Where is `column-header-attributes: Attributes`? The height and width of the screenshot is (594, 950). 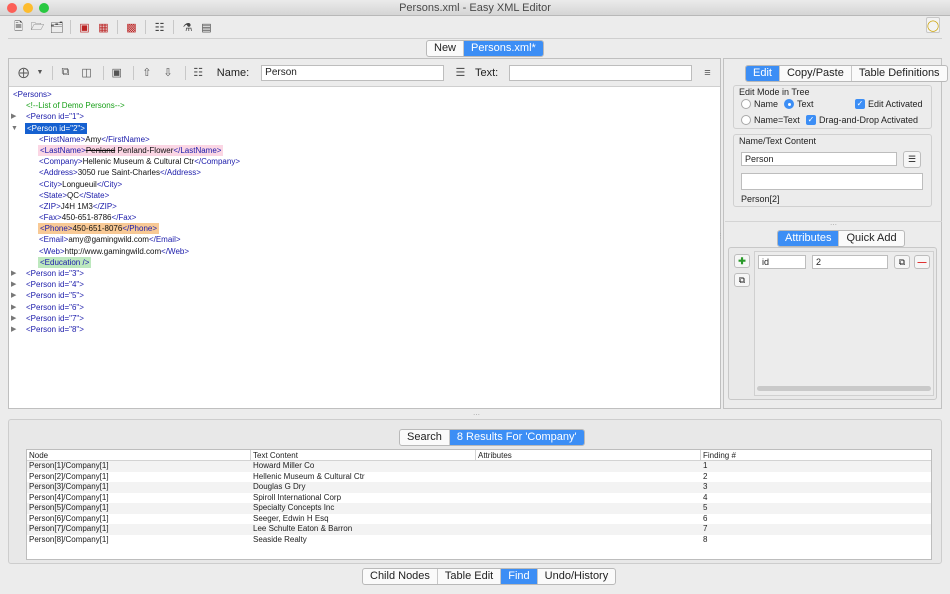
column-header-attributes: Attributes is located at coordinates (588, 455).